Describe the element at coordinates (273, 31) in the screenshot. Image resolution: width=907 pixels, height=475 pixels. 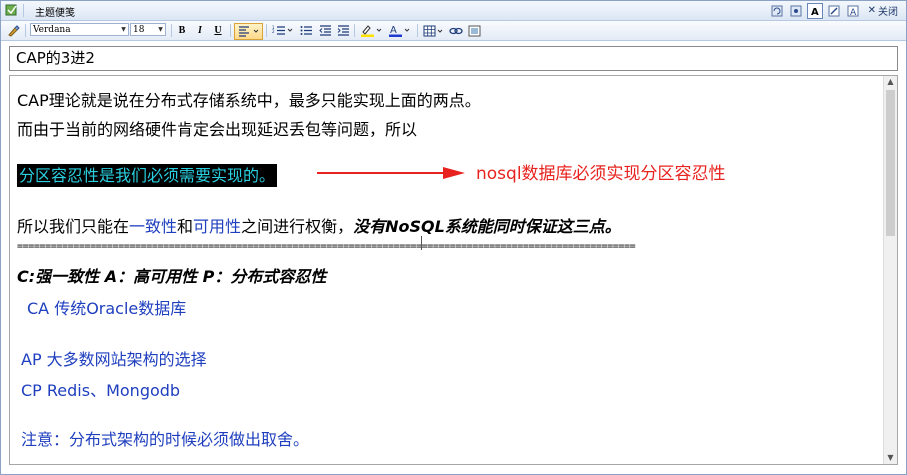
I see `svg-text: 2` at that location.